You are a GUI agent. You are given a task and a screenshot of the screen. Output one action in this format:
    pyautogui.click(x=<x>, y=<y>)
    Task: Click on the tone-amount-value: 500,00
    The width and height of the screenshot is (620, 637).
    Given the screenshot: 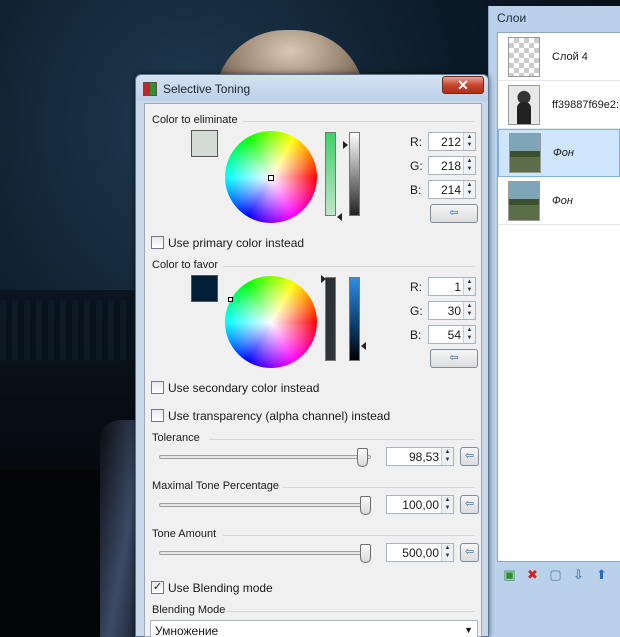 What is the action you would take?
    pyautogui.click(x=420, y=553)
    